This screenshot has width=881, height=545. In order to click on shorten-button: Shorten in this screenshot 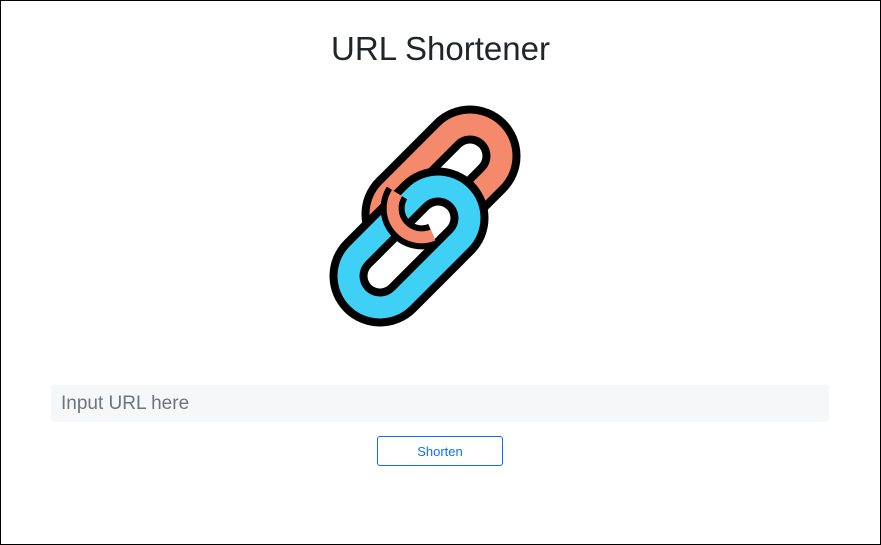, I will do `click(440, 451)`.